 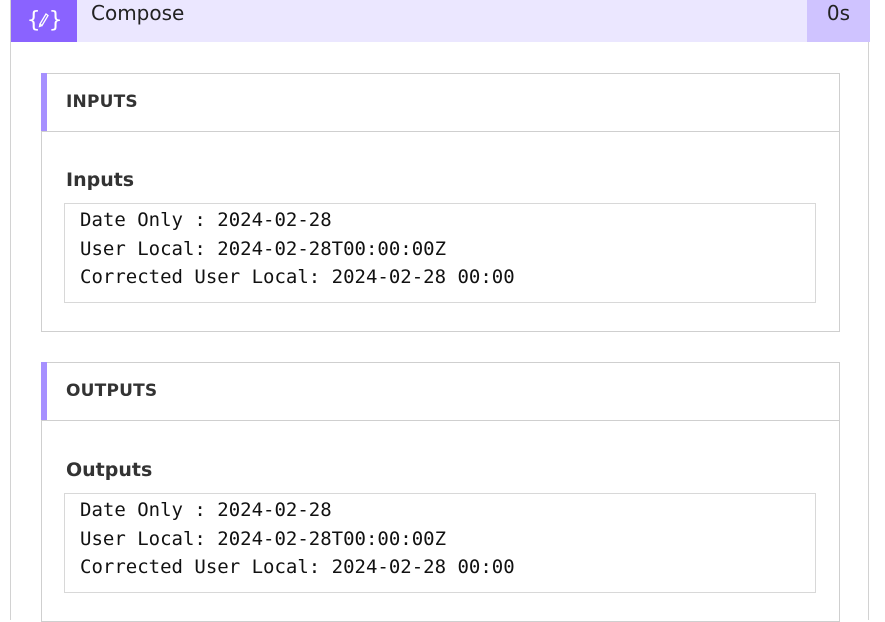 I want to click on outputs-line: Date Only : 2024-02-28, so click(x=206, y=510).